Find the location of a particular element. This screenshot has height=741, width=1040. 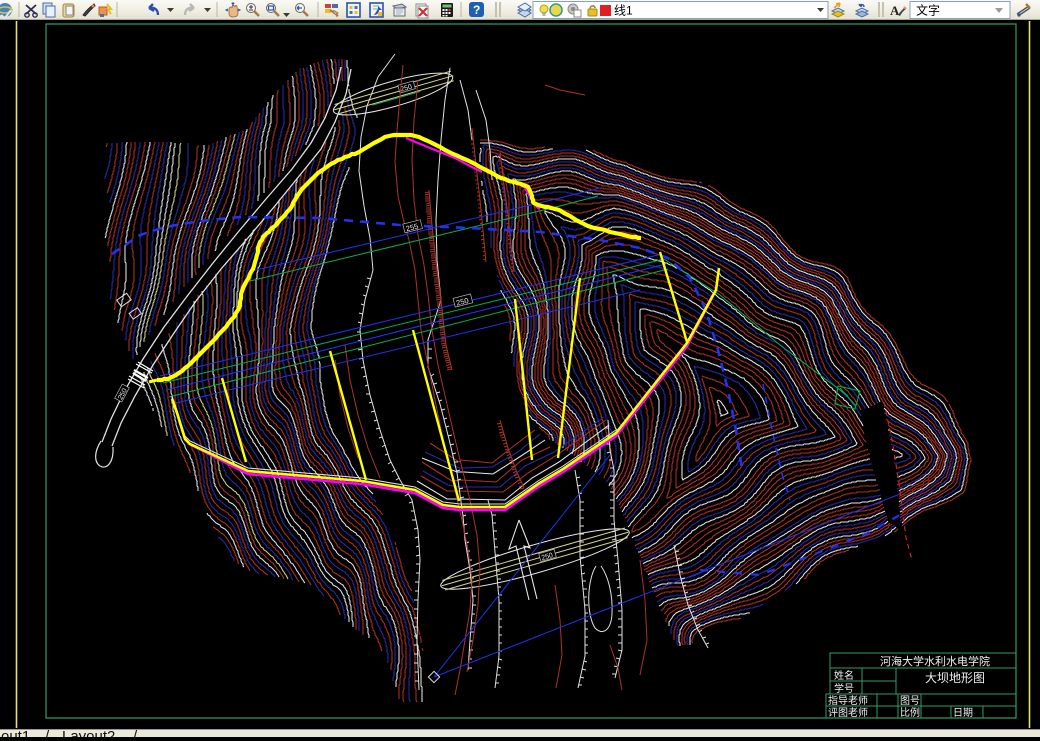

svg-text: 线1 is located at coordinates (623, 11).